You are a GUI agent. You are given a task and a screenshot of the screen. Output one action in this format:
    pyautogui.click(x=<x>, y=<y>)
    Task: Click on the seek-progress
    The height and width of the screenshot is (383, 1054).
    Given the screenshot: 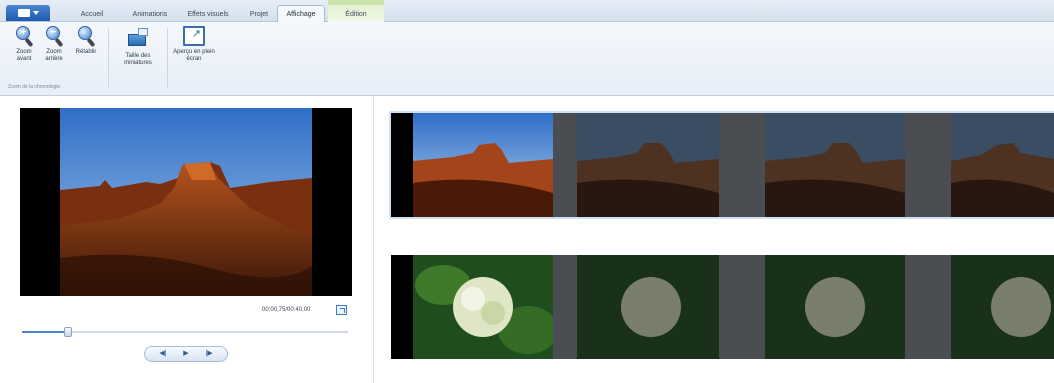 What is the action you would take?
    pyautogui.click(x=45, y=332)
    